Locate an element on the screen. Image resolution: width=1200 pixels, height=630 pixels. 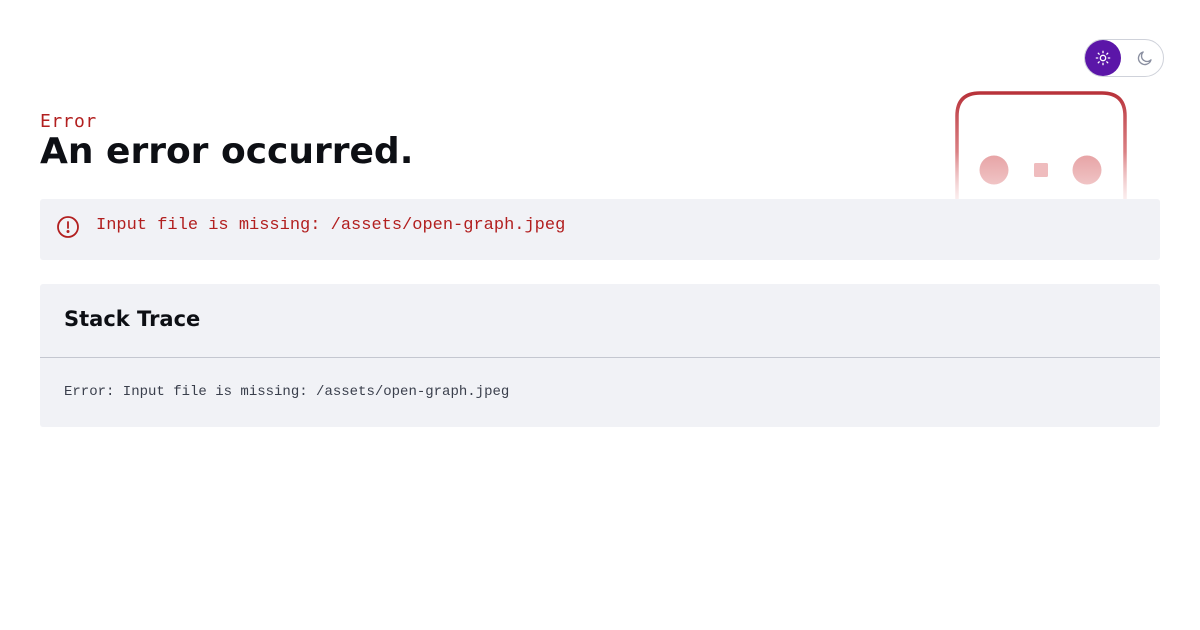
stack-trace-divider is located at coordinates (600, 357).